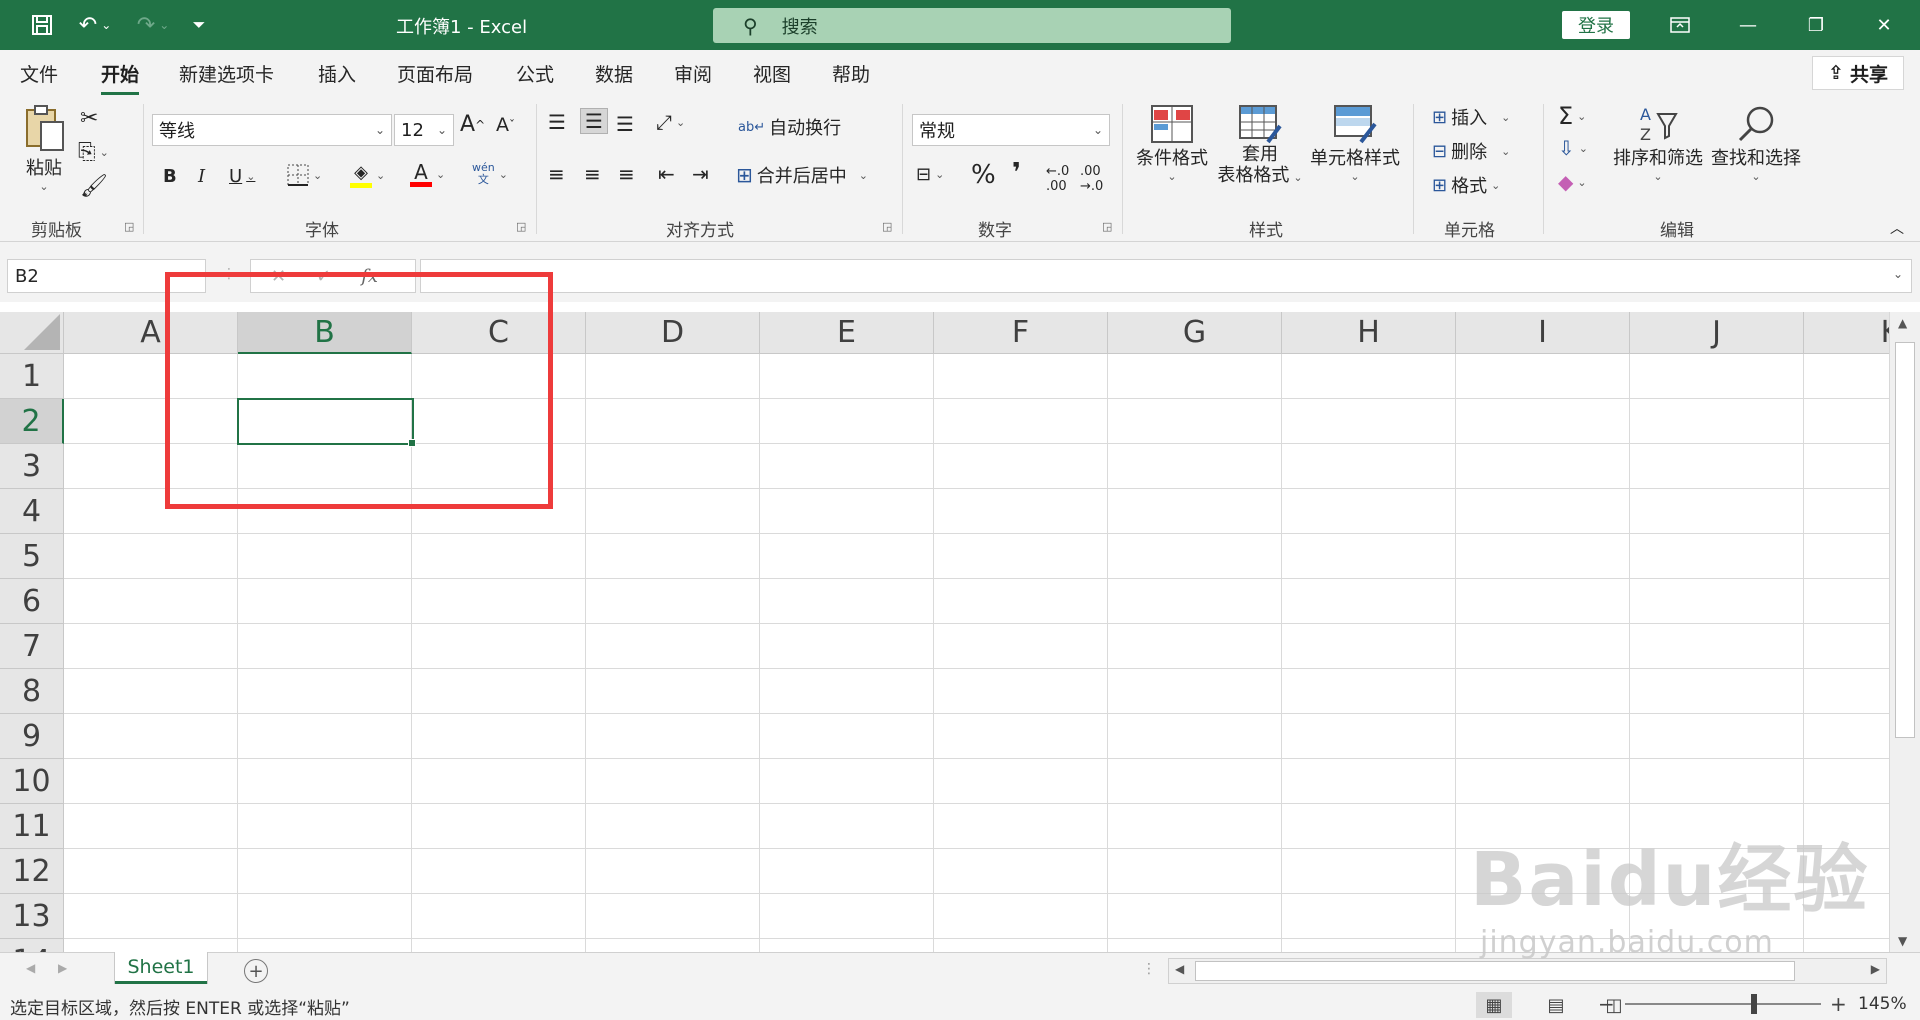 This screenshot has width=1920, height=1020. What do you see at coordinates (304, 175) in the screenshot?
I see `borders-button: ⌄` at bounding box center [304, 175].